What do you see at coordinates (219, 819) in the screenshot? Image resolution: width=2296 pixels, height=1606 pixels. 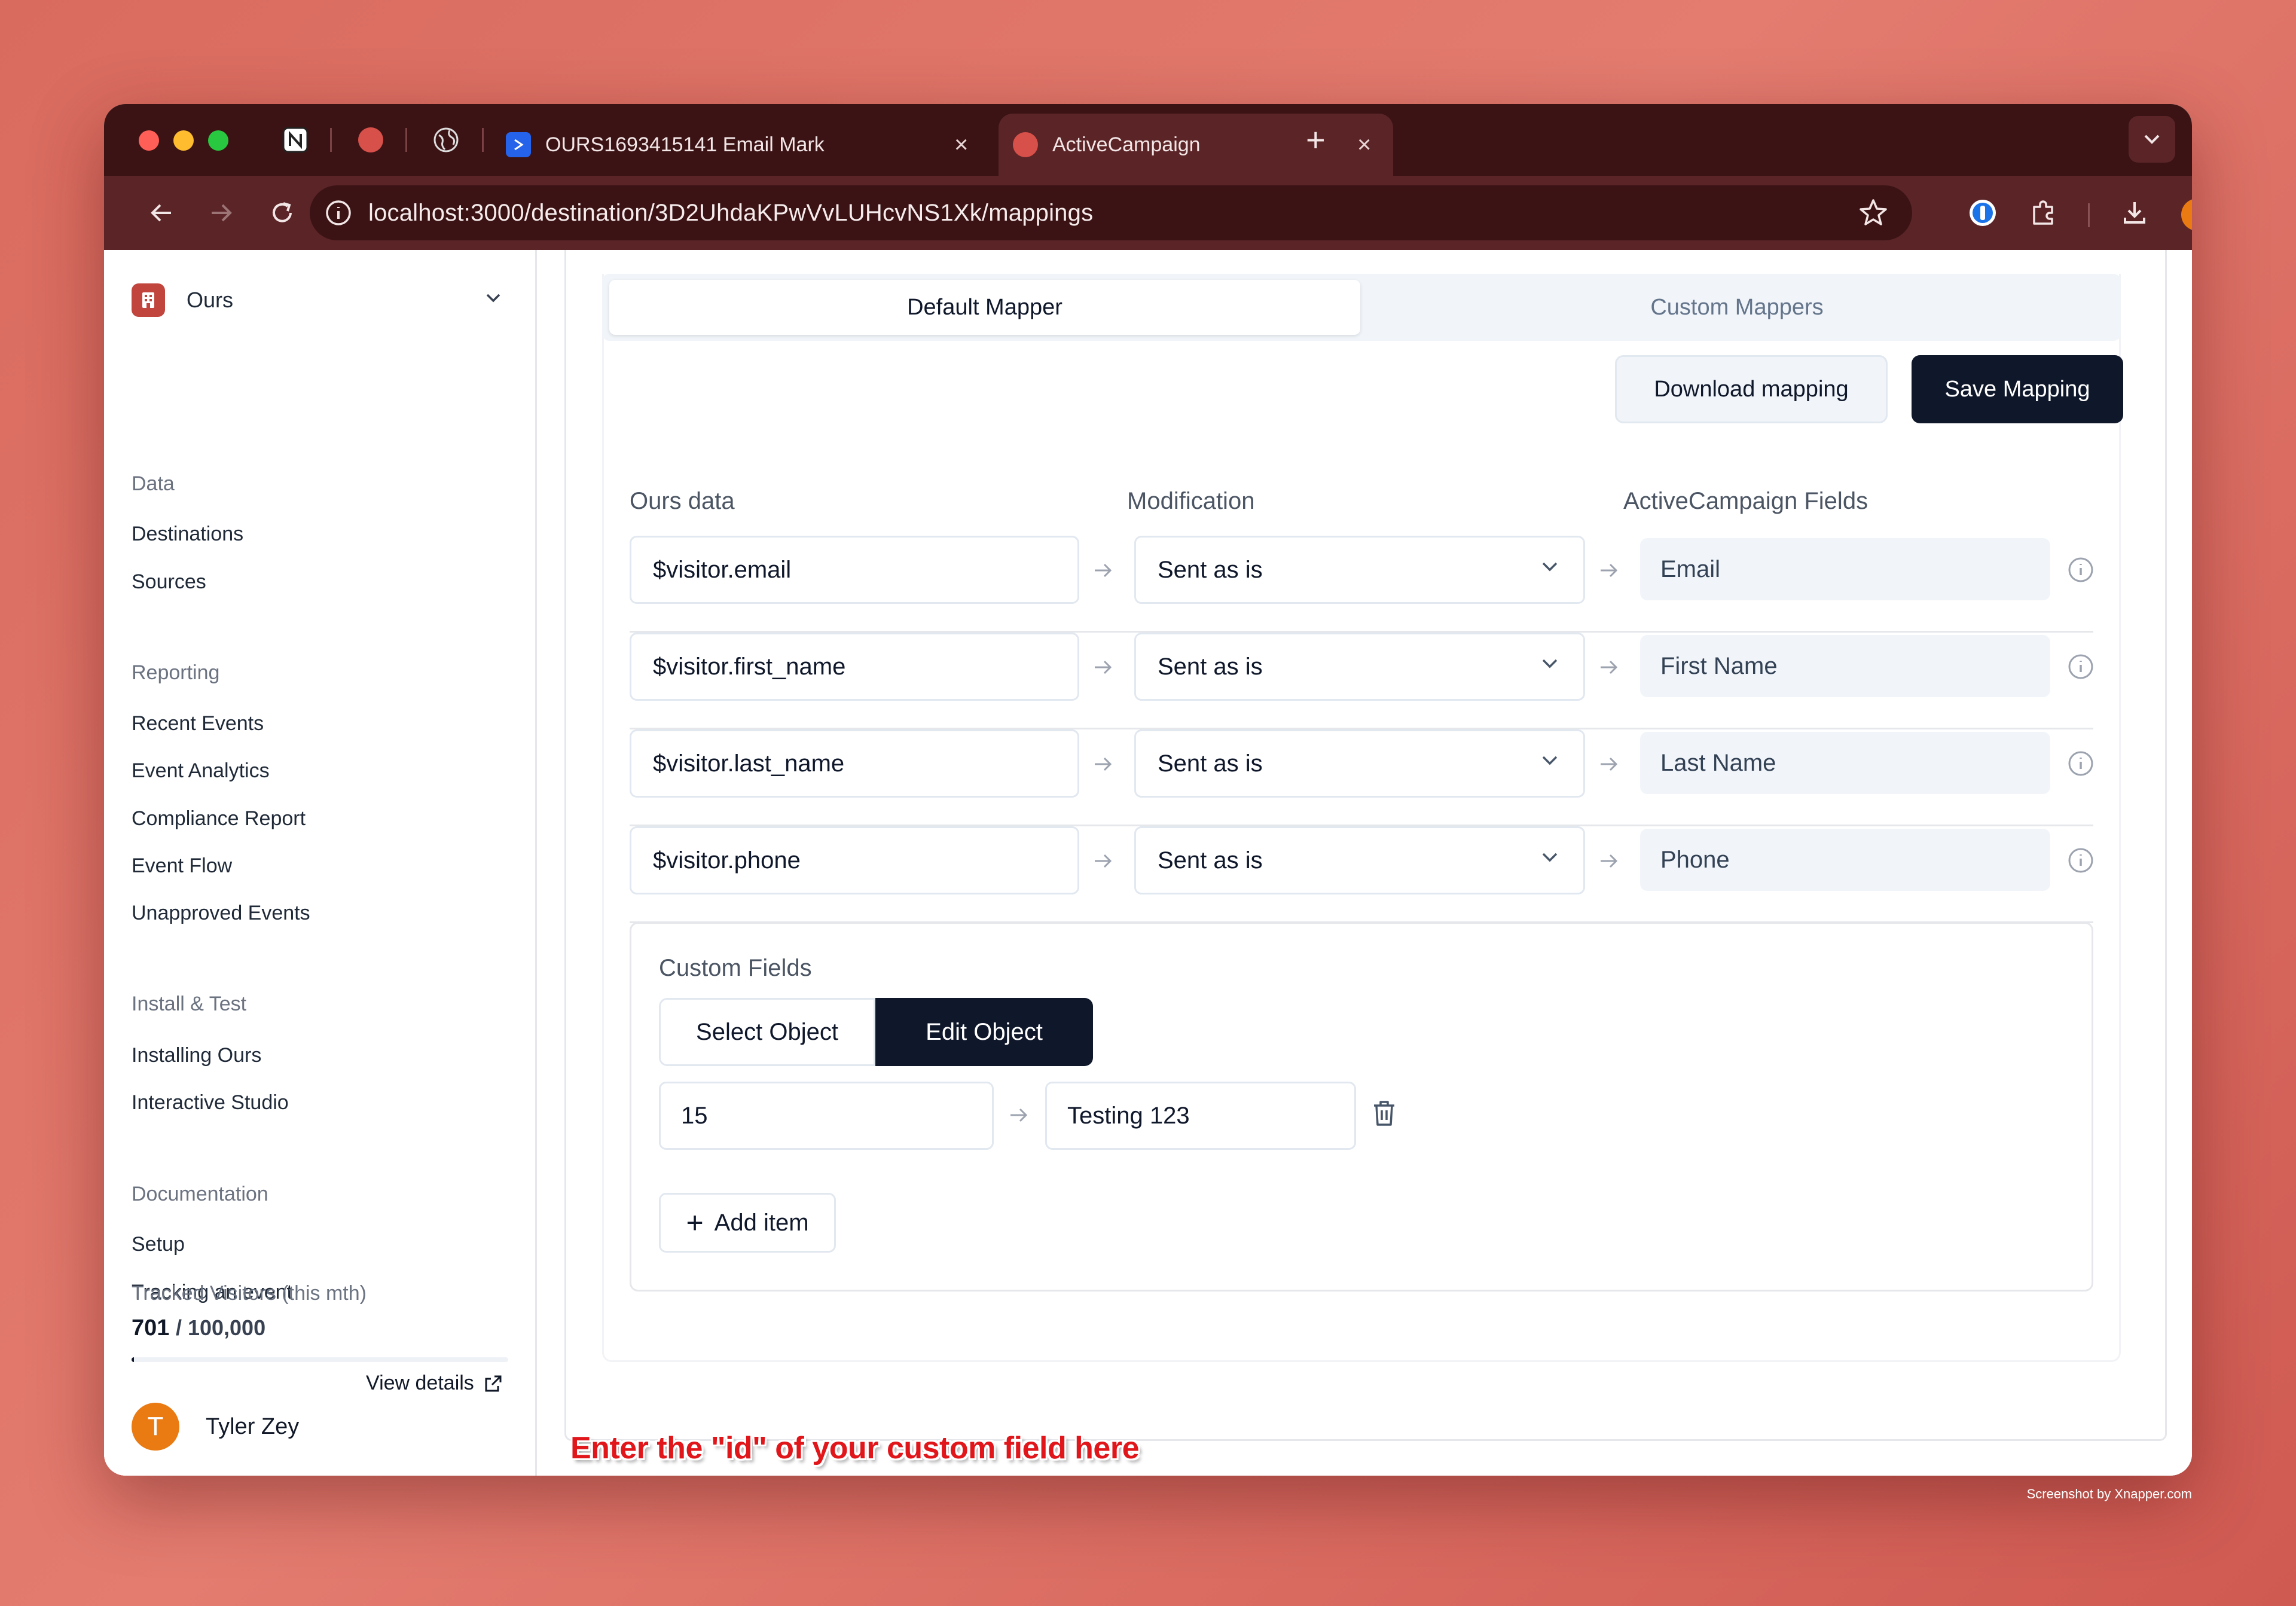 I see `sidebar-item-compliance-report: Compliance Report` at bounding box center [219, 819].